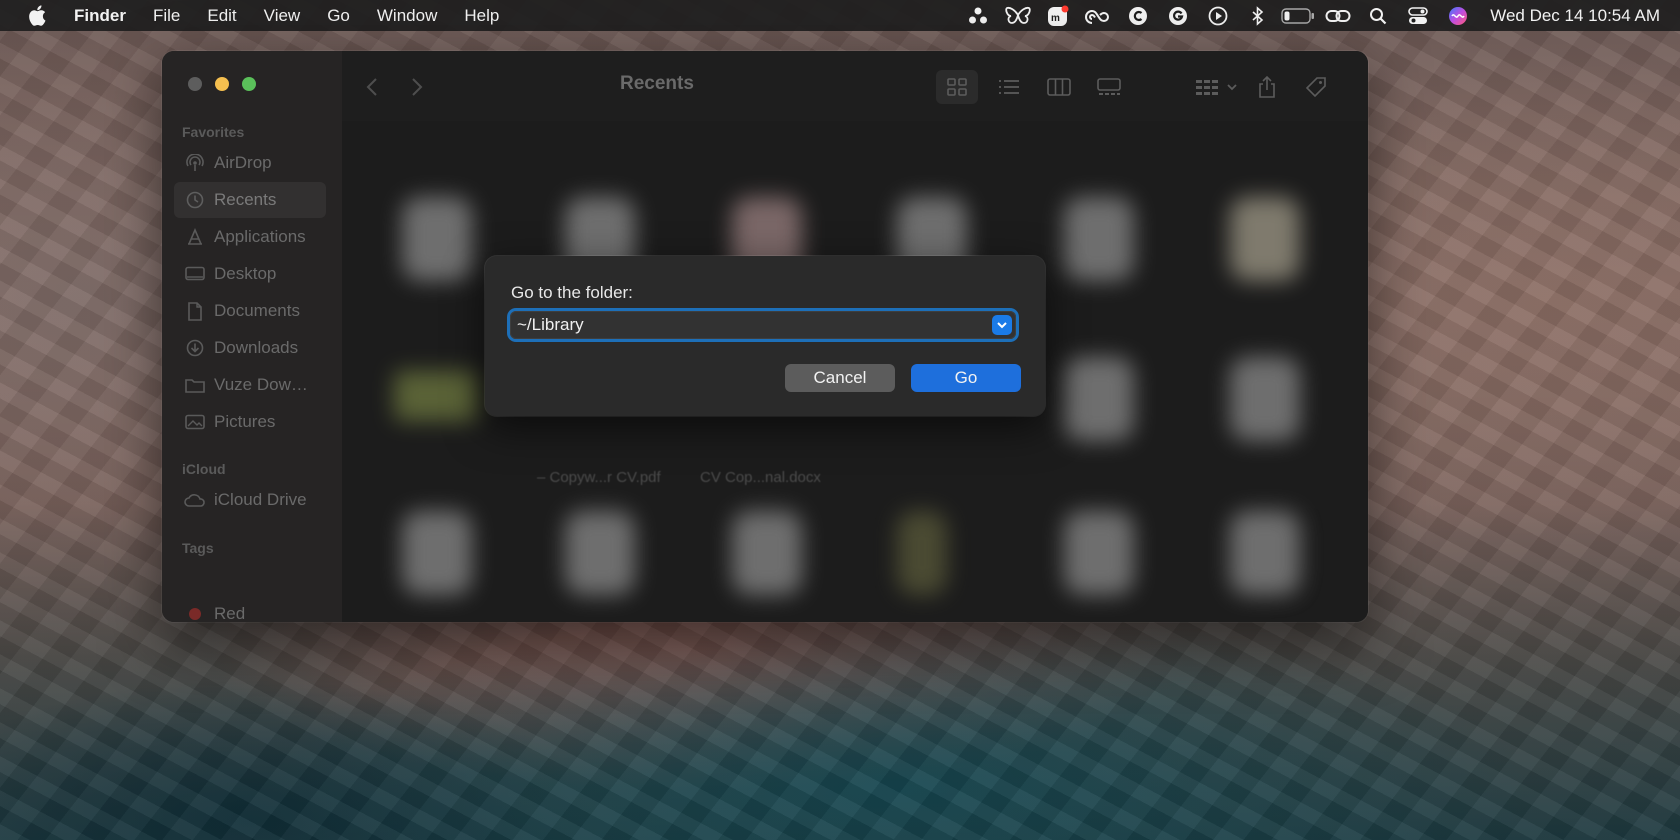 Image resolution: width=1680 pixels, height=840 pixels. Describe the element at coordinates (599, 477) in the screenshot. I see `file-name: – Copyw...r CV.pdf` at that location.